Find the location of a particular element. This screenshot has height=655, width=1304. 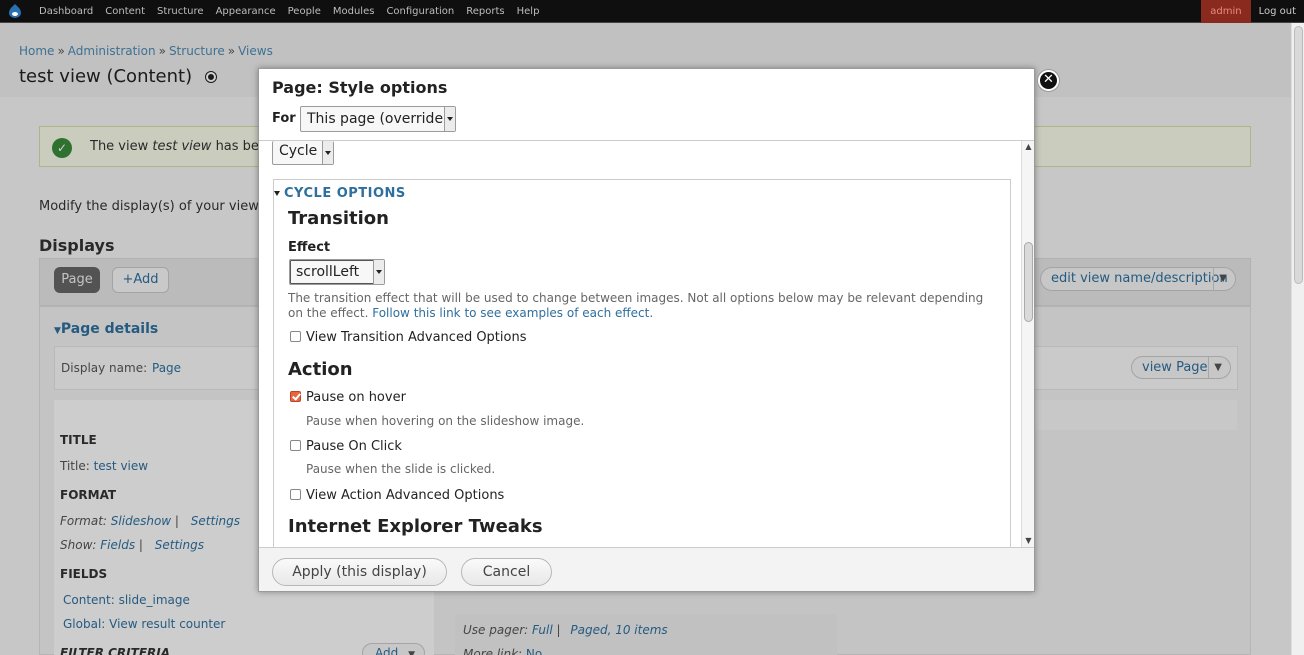

toolbar-item-modules: Modules is located at coordinates (354, 11).